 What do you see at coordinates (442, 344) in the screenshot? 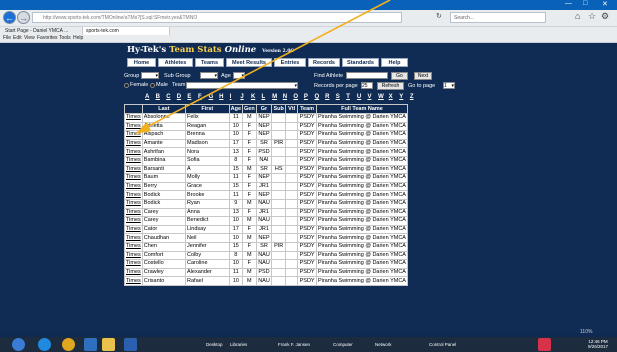
I see `taskbar-control-panel: Control Panel` at bounding box center [442, 344].